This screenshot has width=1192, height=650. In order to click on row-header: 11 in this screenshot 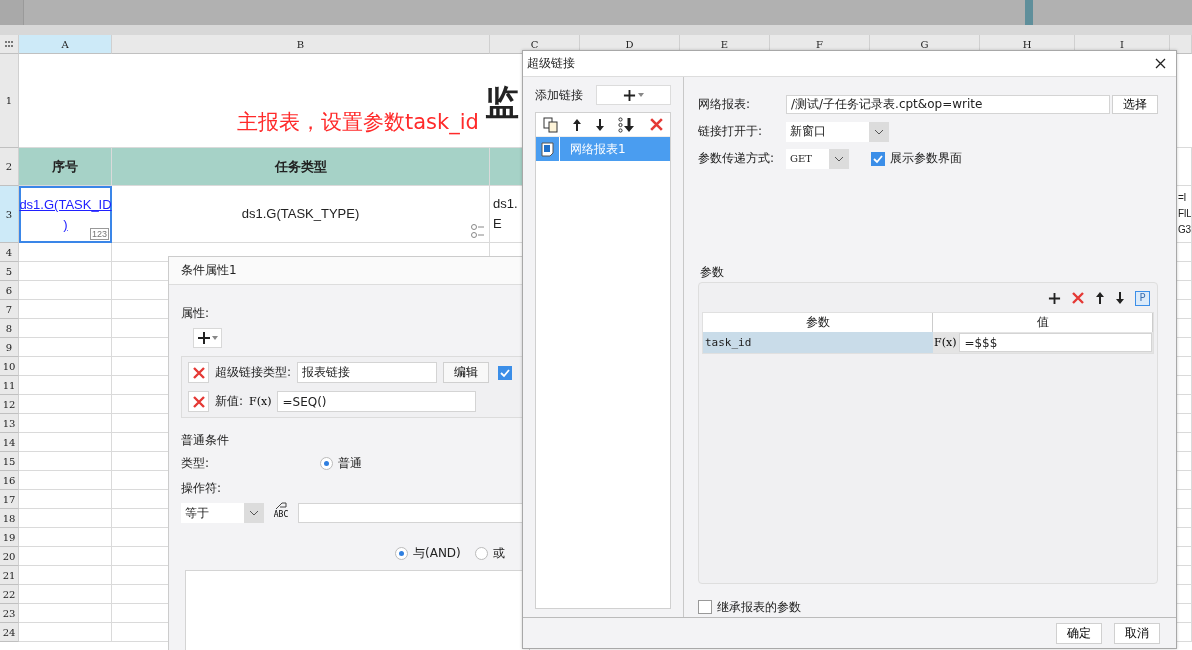, I will do `click(9, 385)`.